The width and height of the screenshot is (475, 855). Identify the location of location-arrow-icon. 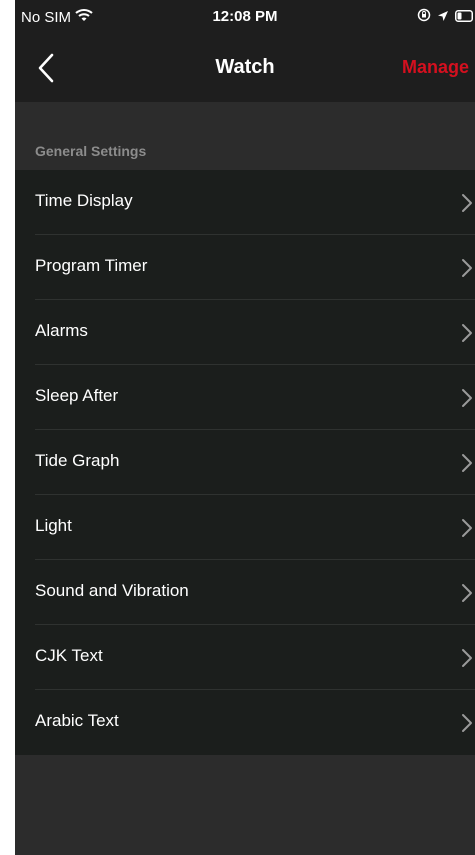
(443, 17).